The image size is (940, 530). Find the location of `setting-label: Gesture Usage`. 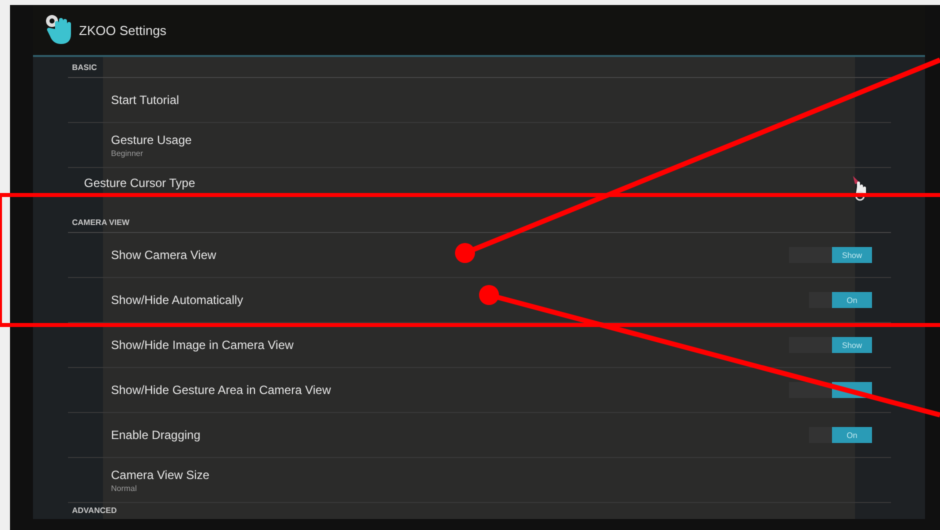

setting-label: Gesture Usage is located at coordinates (152, 139).